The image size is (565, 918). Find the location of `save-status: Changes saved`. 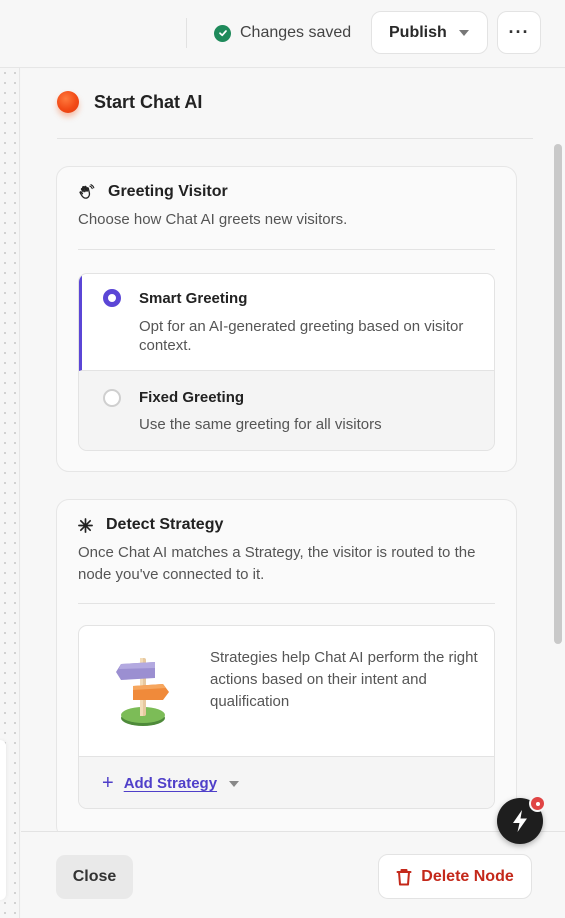

save-status: Changes saved is located at coordinates (282, 33).